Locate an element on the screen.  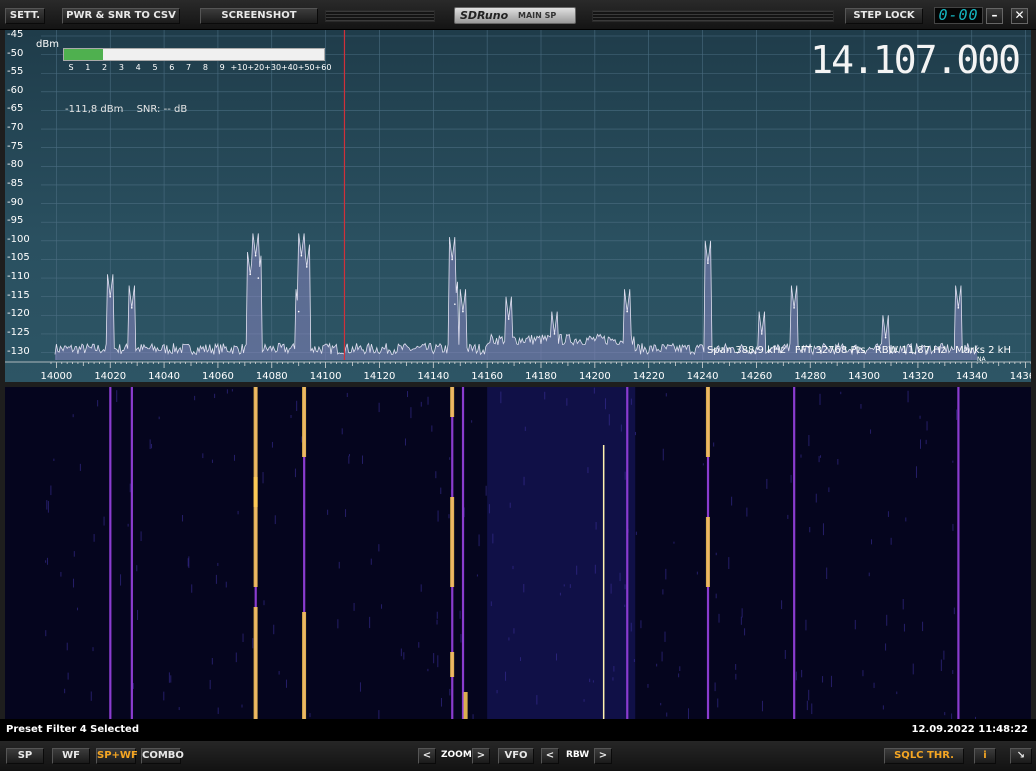
x-tick-label: 14160 is located at coordinates (487, 376).